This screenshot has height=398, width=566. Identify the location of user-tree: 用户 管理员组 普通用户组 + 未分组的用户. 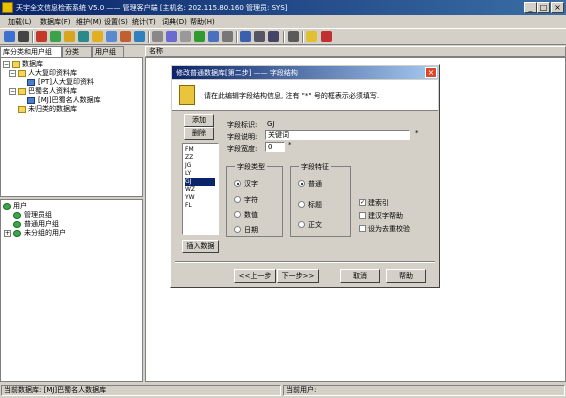
(71, 290).